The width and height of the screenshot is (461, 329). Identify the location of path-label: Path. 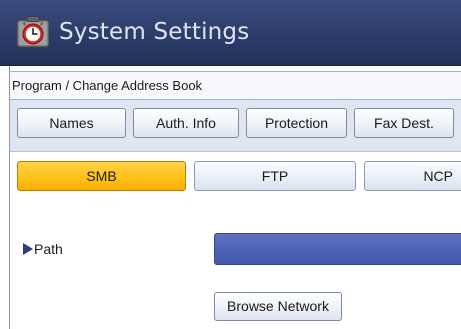
(43, 249).